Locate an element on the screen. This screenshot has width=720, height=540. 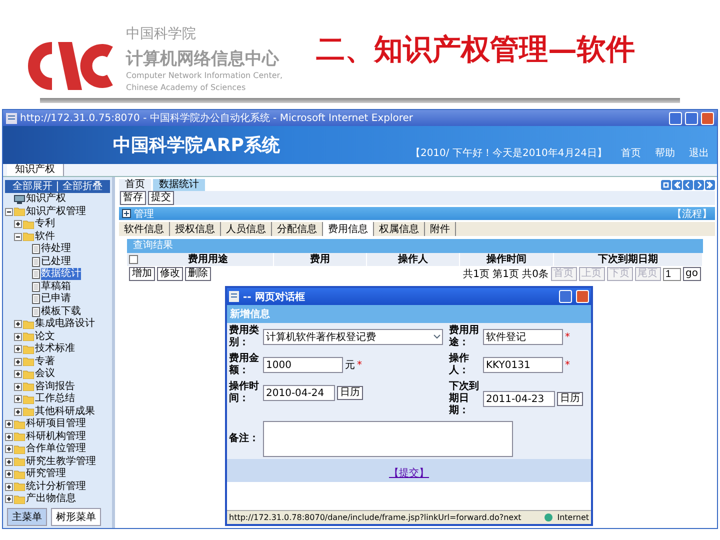
date-field: 2010-04-24 is located at coordinates (299, 393).